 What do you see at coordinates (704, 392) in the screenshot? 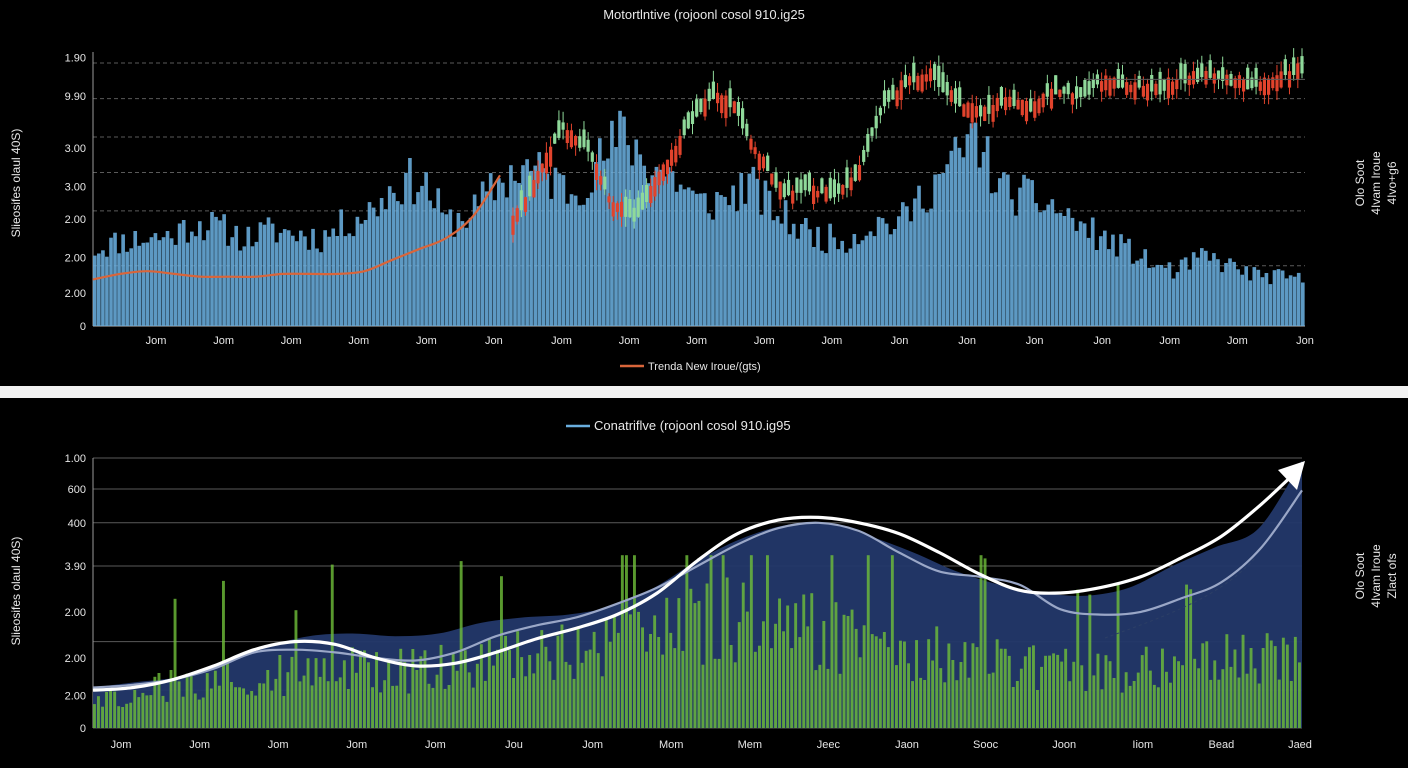
I see `panel-divider` at bounding box center [704, 392].